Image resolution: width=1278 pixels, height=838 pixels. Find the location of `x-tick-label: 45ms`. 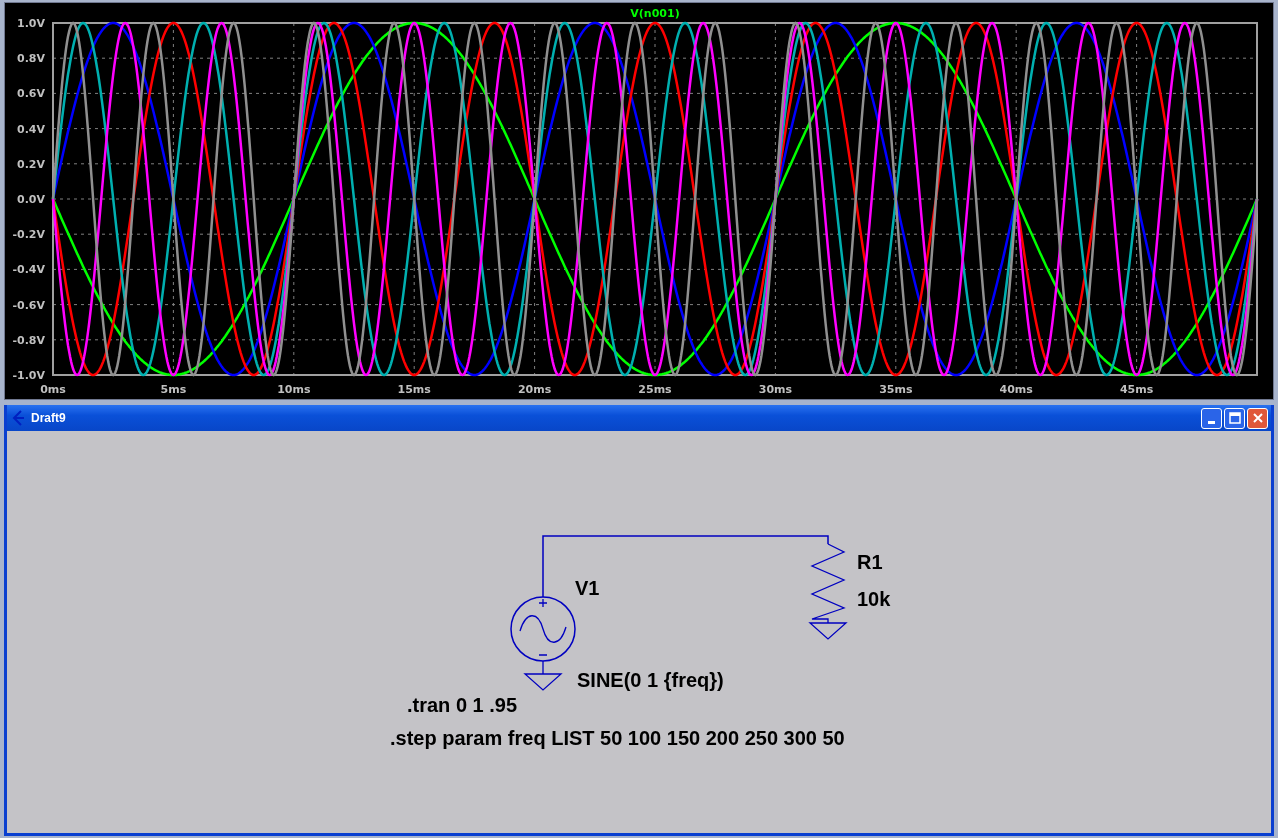

x-tick-label: 45ms is located at coordinates (1136, 389).